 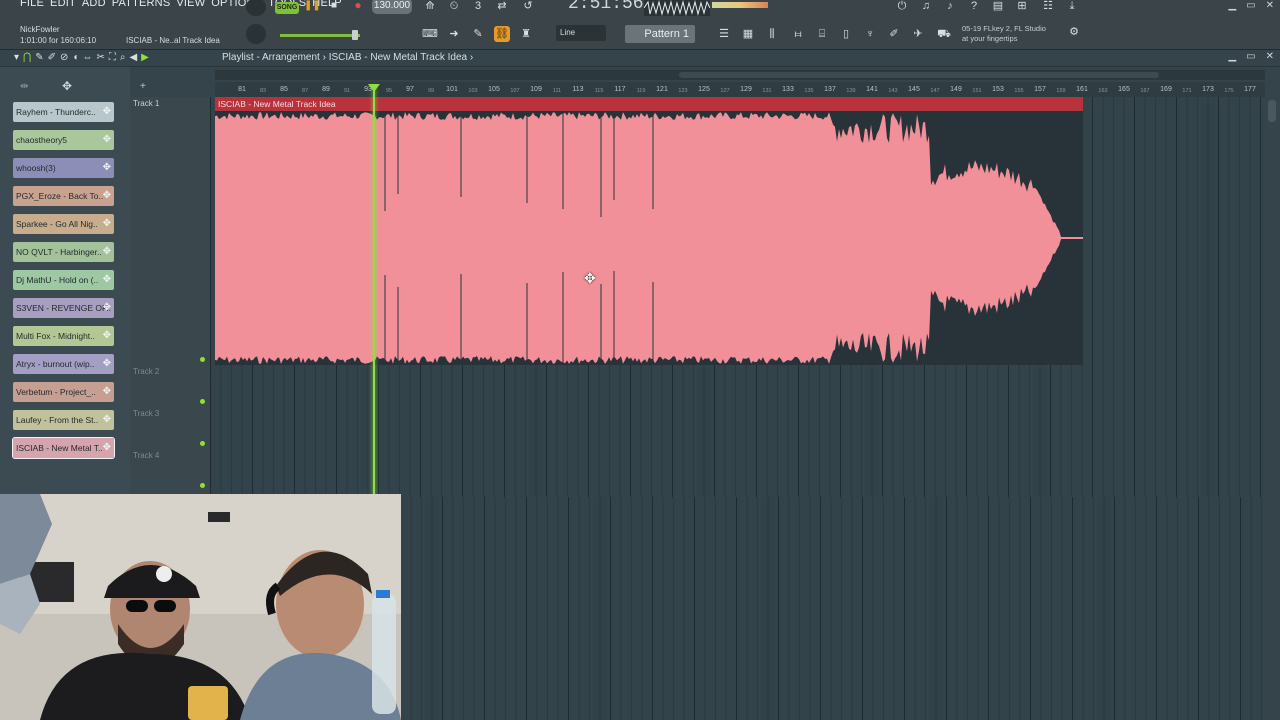 I want to click on master-knob-icon, so click(x=256, y=8).